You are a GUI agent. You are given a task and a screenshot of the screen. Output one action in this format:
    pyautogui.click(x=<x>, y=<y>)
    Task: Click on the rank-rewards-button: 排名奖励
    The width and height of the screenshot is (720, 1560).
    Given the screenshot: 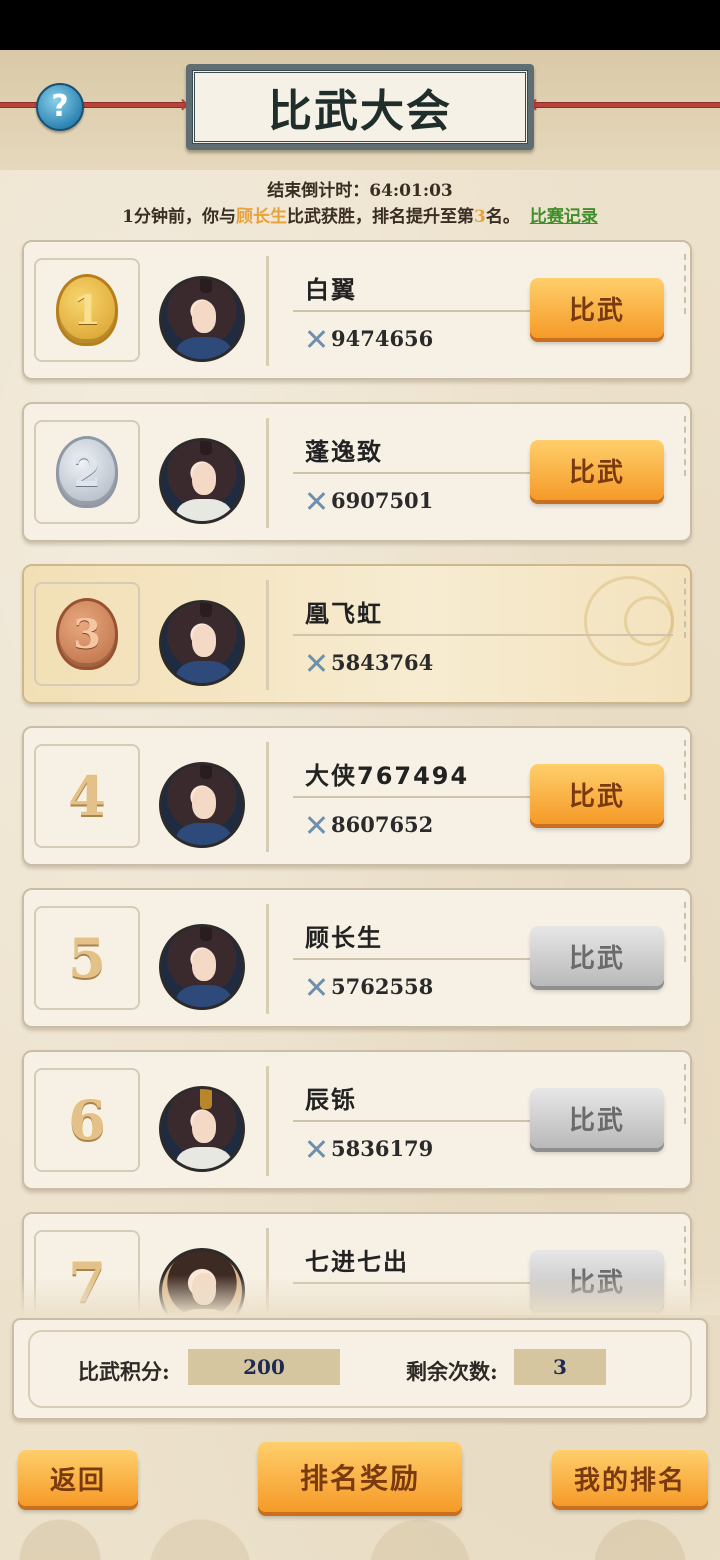 What is the action you would take?
    pyautogui.click(x=360, y=1477)
    